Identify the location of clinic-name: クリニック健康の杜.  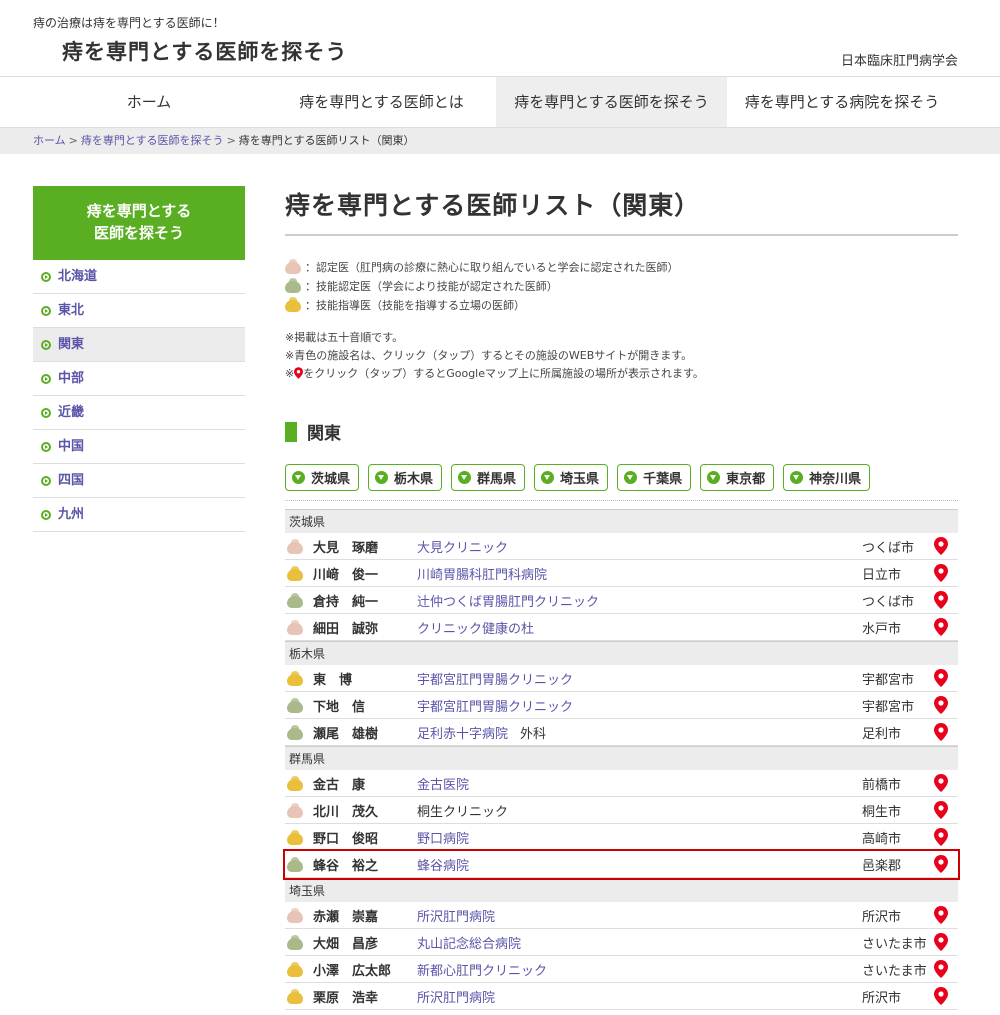
(476, 629).